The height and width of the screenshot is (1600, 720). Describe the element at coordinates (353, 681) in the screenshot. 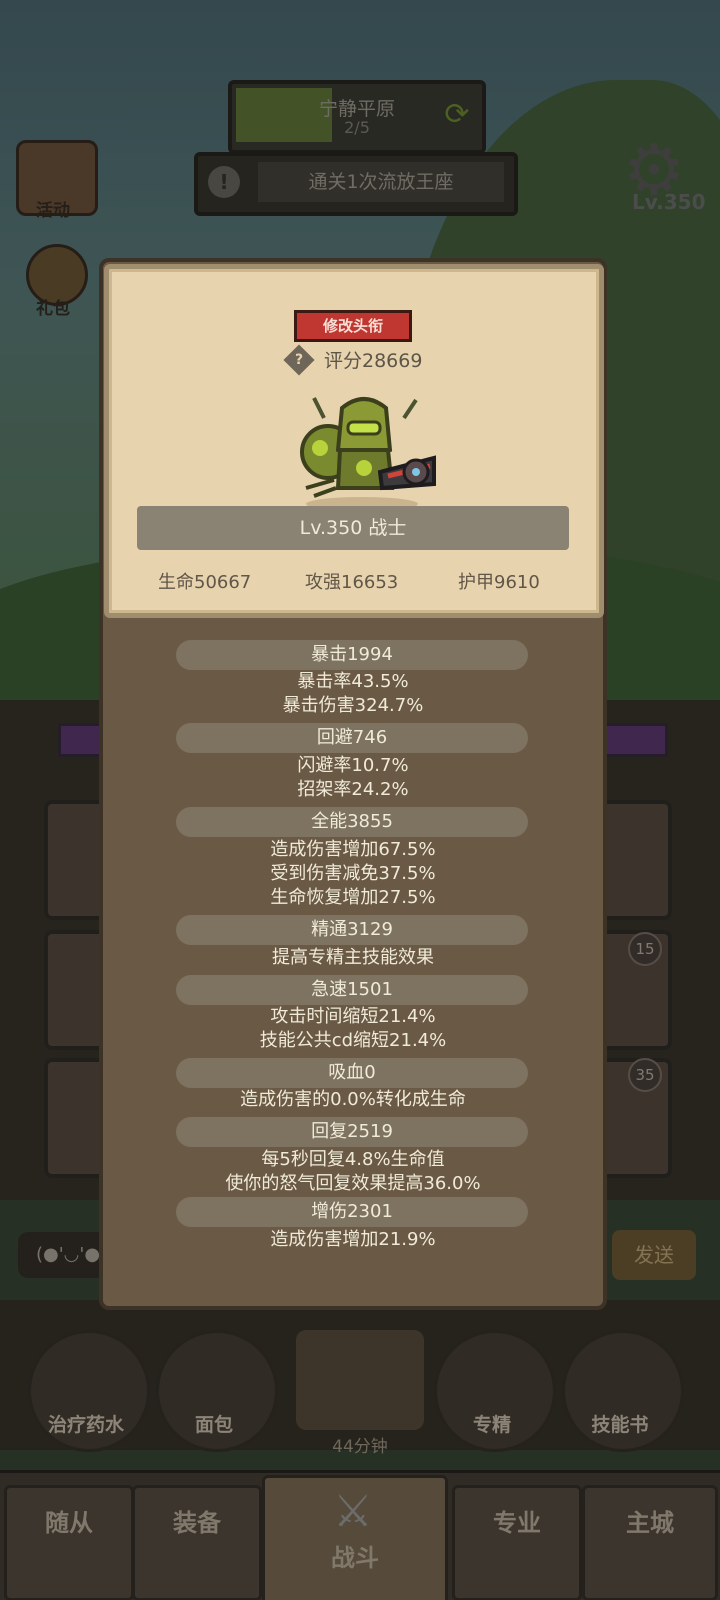

I see `stat-detail: 暴击率43.5%` at that location.